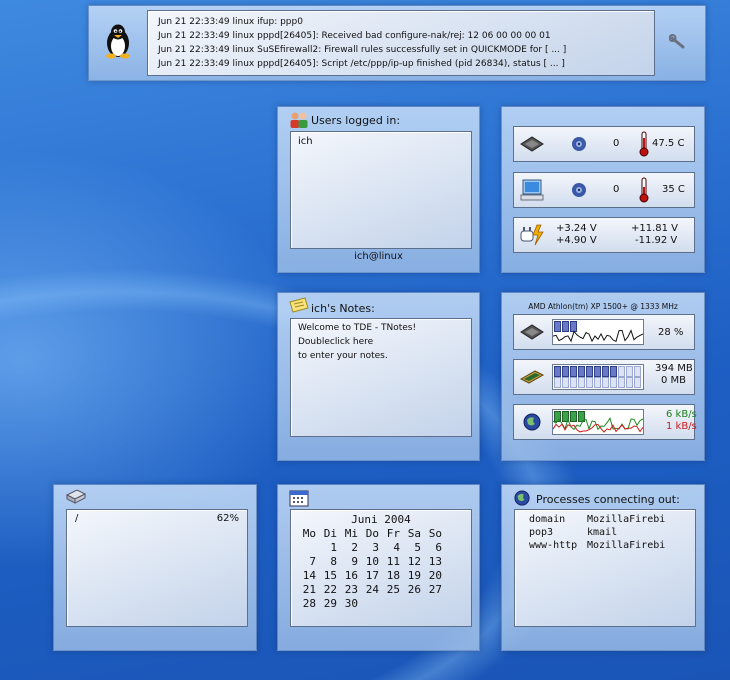 The height and width of the screenshot is (680, 730). I want to click on calendar-weekday: So, so click(435, 533).